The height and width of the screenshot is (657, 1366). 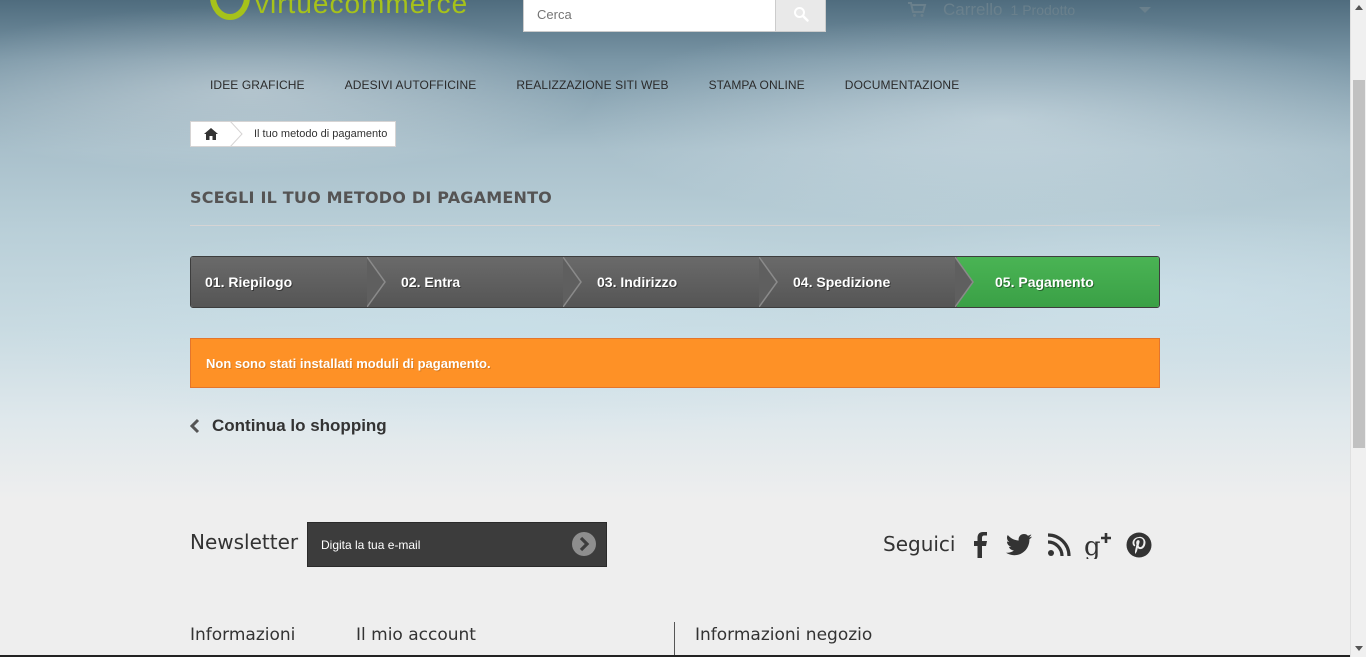 What do you see at coordinates (431, 282) in the screenshot?
I see `step-label: 02. Entra` at bounding box center [431, 282].